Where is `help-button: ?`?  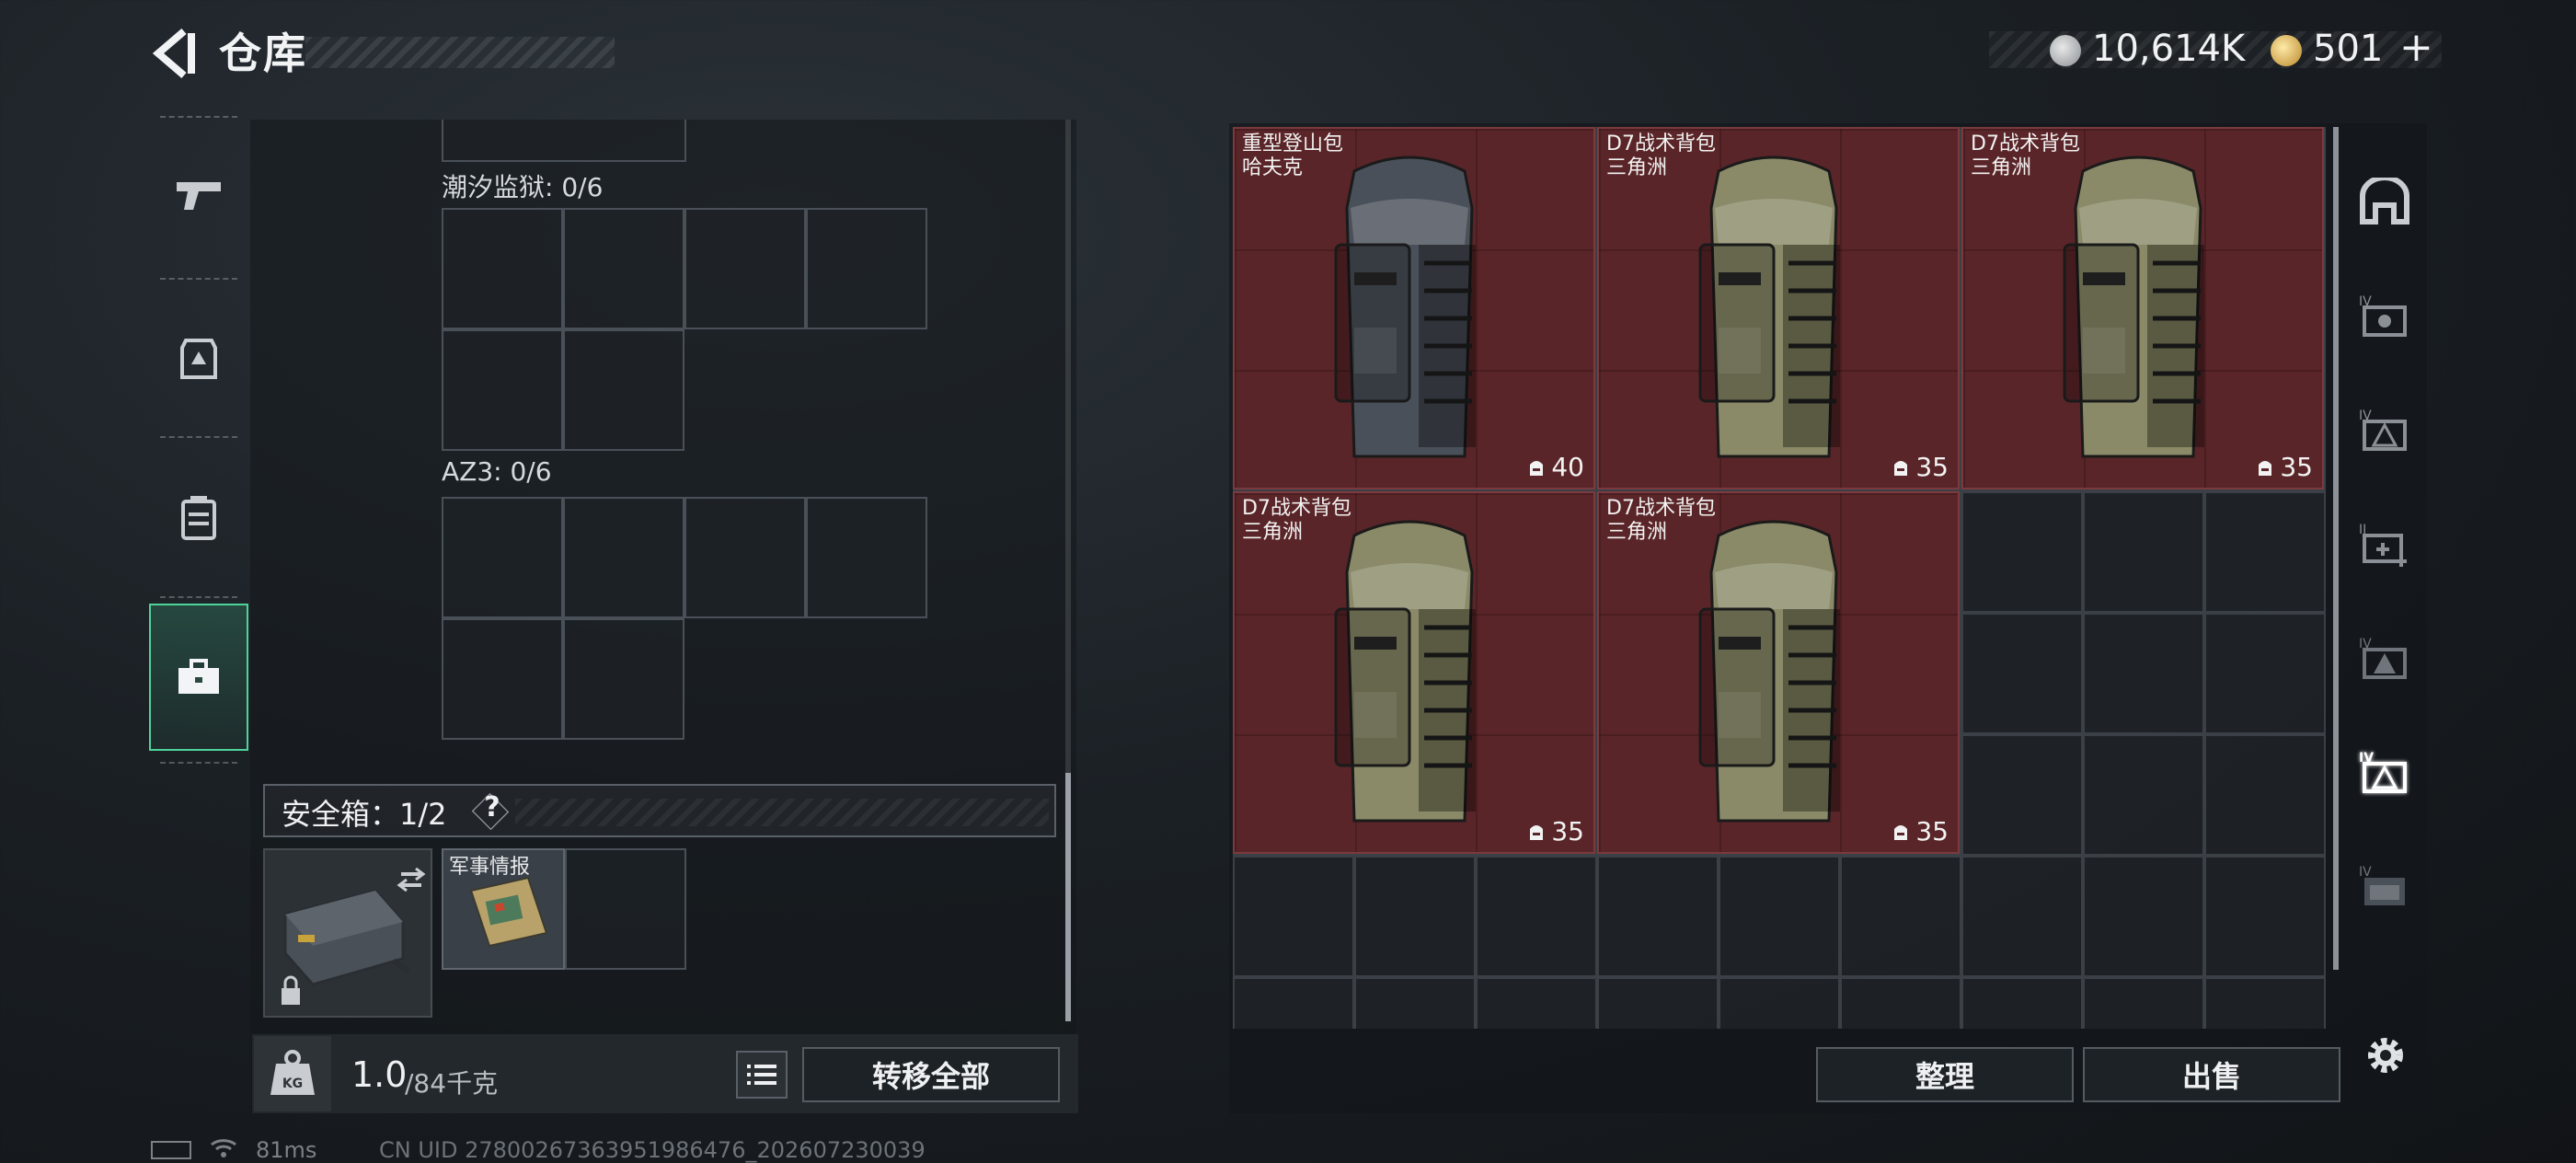
help-button: ? is located at coordinates (492, 807).